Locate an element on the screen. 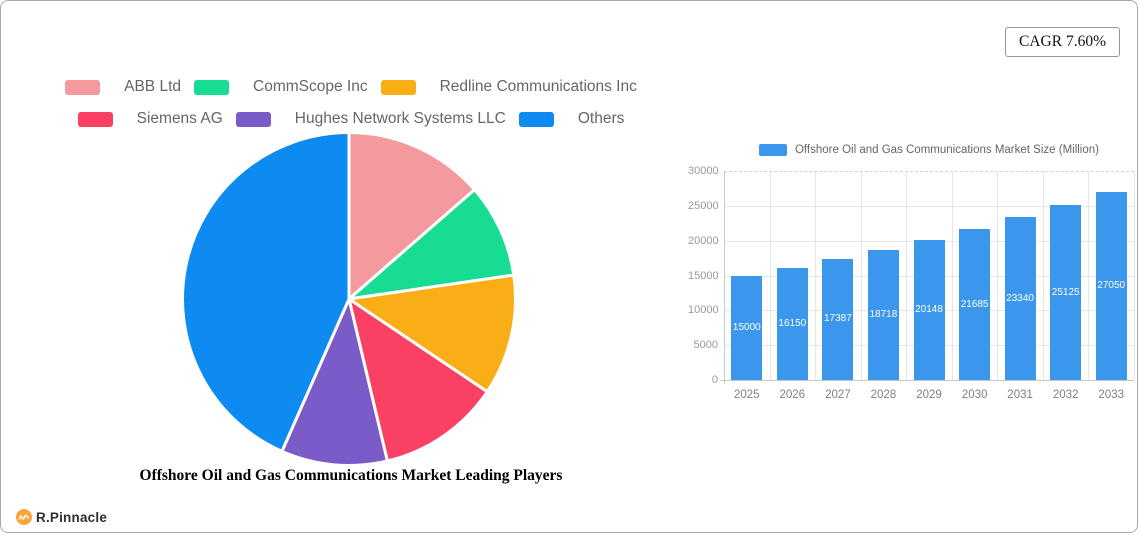 The image size is (1140, 535). x-axis-label: 2029 is located at coordinates (929, 395).